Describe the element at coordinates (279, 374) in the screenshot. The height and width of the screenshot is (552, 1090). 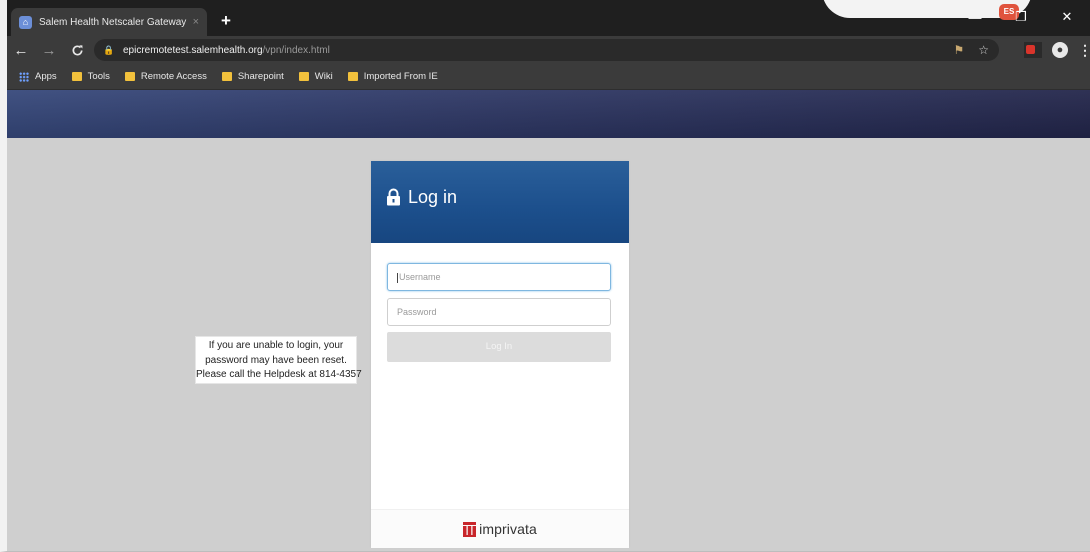
I see `notice-line: Please call the Helpdesk at 814-4357` at that location.